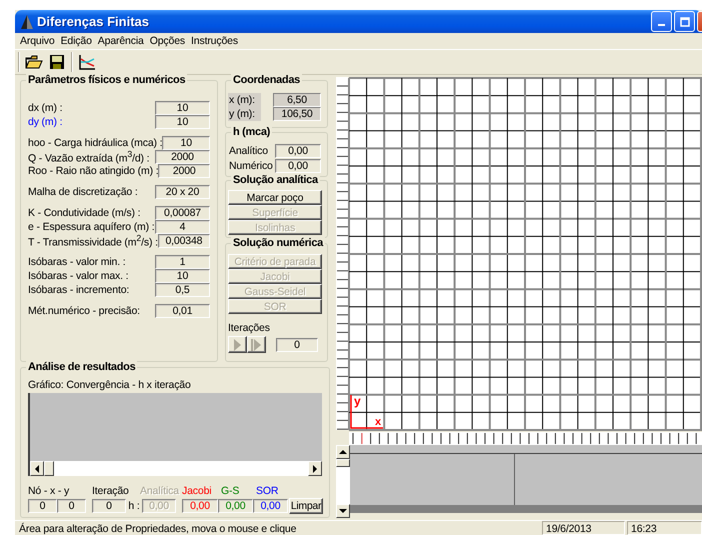 The image size is (702, 535). Describe the element at coordinates (34, 62) in the screenshot. I see `folder-icon` at that location.